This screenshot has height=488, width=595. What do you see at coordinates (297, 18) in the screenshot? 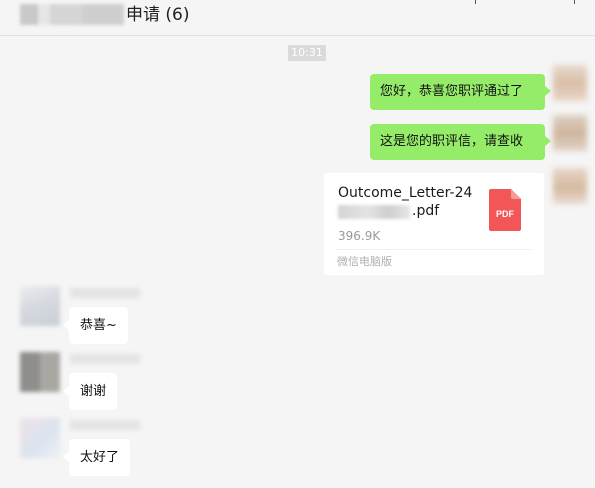
I see `chat-header: 申请 (6)` at bounding box center [297, 18].